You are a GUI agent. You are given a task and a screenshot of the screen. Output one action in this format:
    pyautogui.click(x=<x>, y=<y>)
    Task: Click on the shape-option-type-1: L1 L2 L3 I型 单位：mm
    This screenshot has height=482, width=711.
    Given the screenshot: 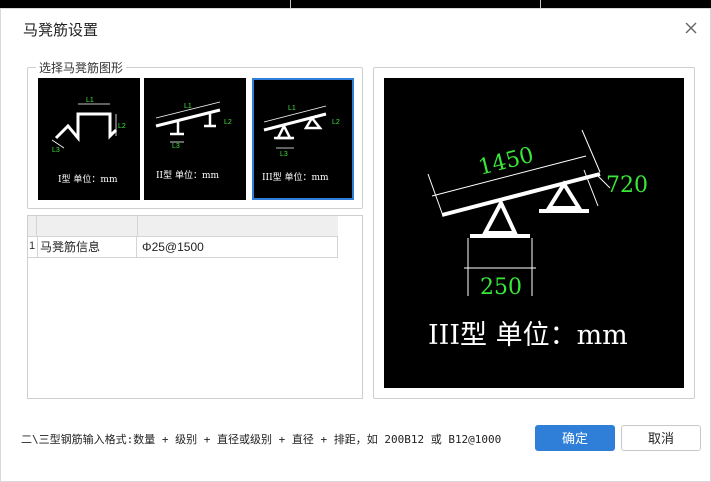 What is the action you would take?
    pyautogui.click(x=89, y=139)
    